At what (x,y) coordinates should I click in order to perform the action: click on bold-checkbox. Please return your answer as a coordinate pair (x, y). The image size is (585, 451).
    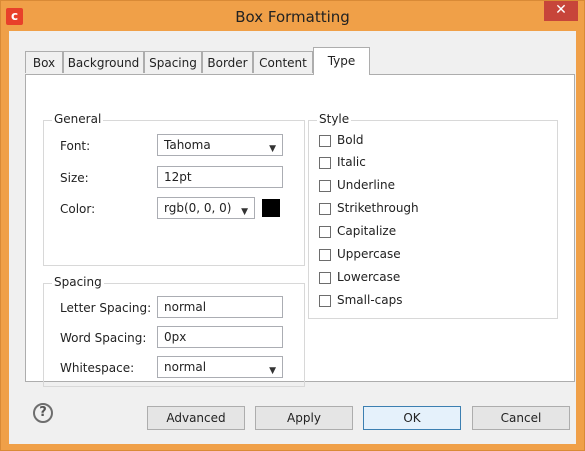
    Looking at the image, I should click on (325, 141).